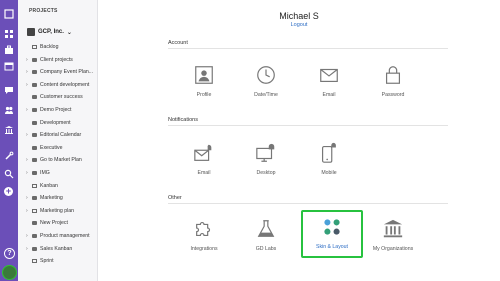 Image resolution: width=500 pixels, height=281 pixels. Describe the element at coordinates (57, 261) in the screenshot. I see `sidebar-project-item: Sprint` at that location.